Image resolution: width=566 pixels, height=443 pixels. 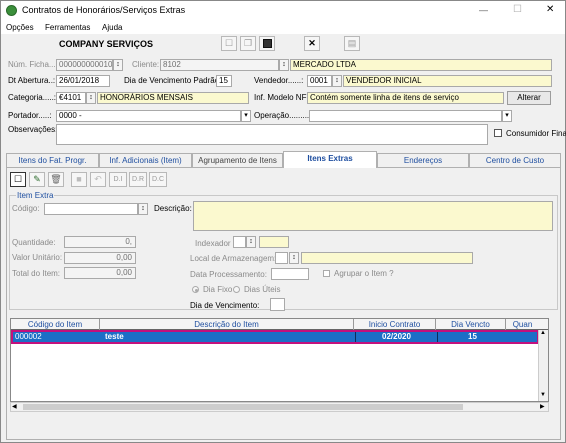 What do you see at coordinates (364, 273) in the screenshot?
I see `agrupar-label: Agrupar o Item ?` at bounding box center [364, 273].